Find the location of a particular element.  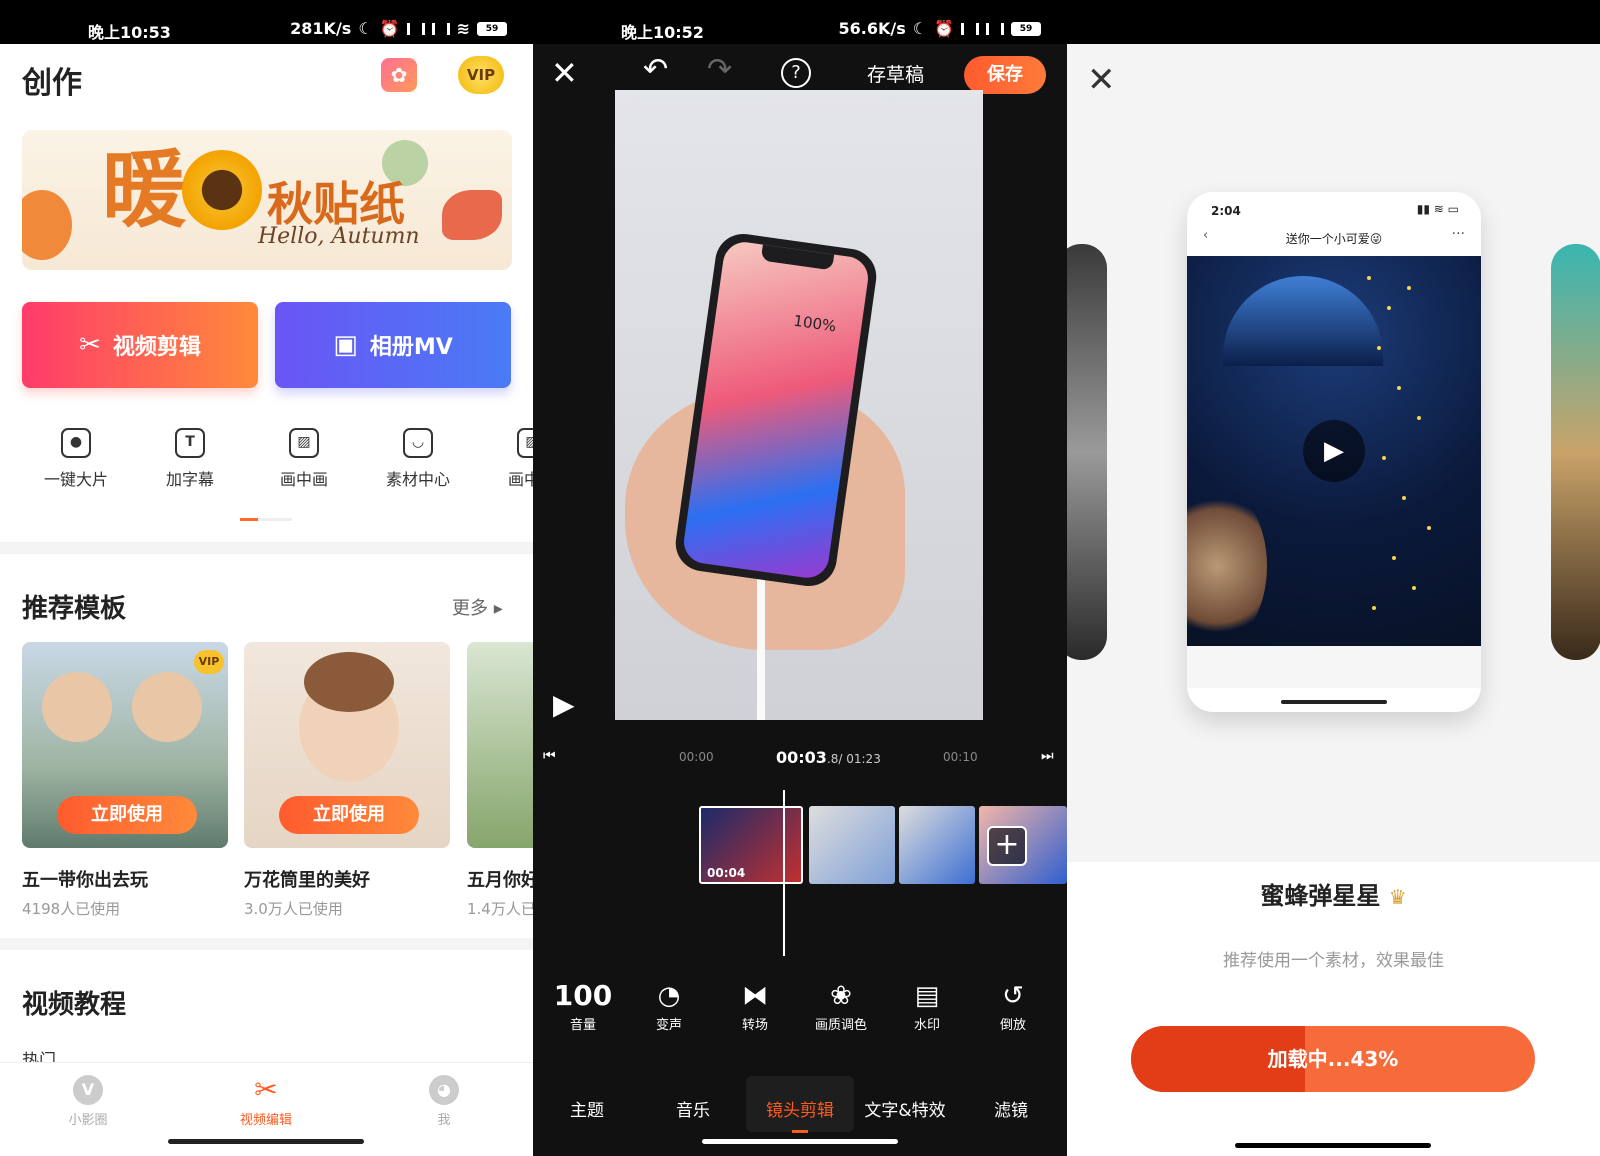

nav-xiaoyingquan: V 小影圈 is located at coordinates (88, 1101).